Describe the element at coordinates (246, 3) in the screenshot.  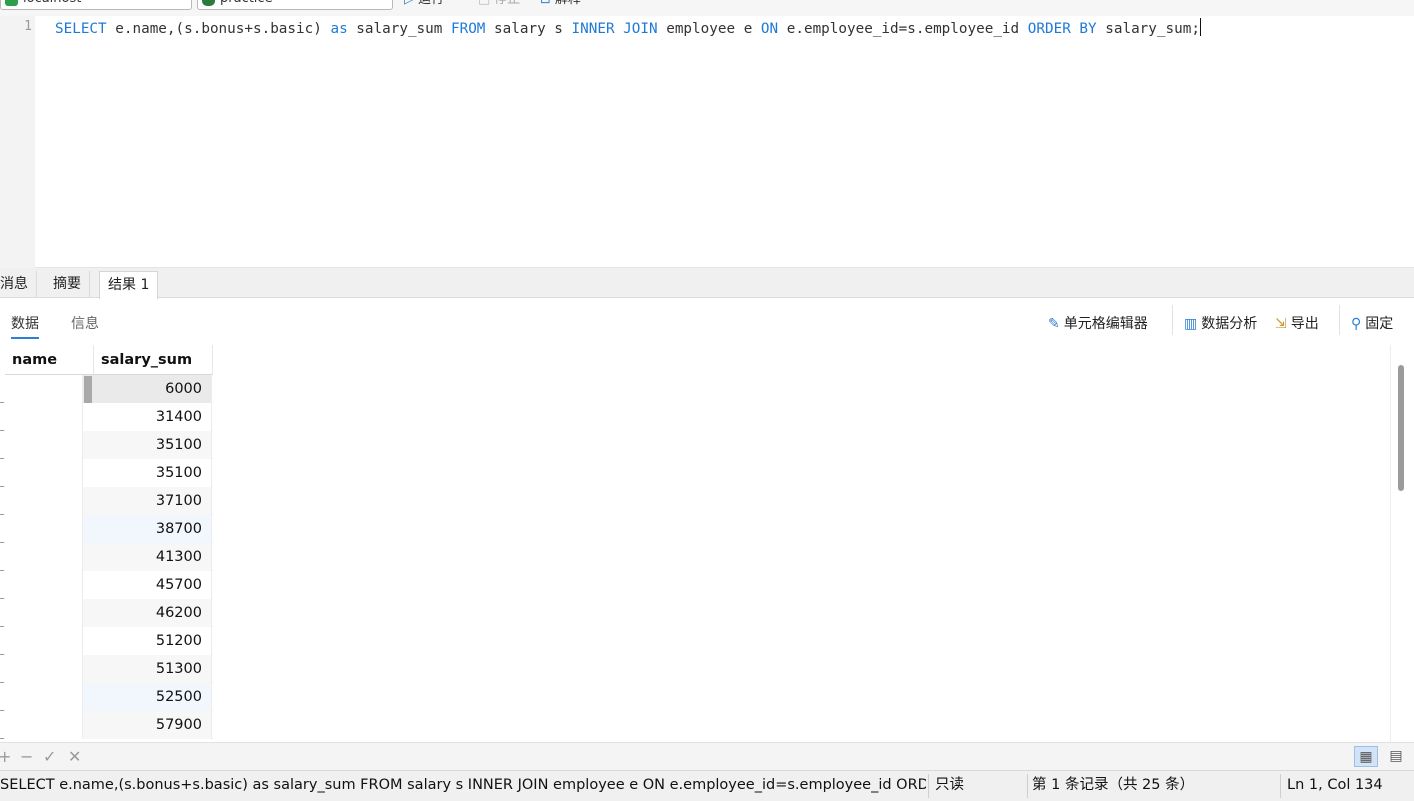
I see `database-label: practice` at that location.